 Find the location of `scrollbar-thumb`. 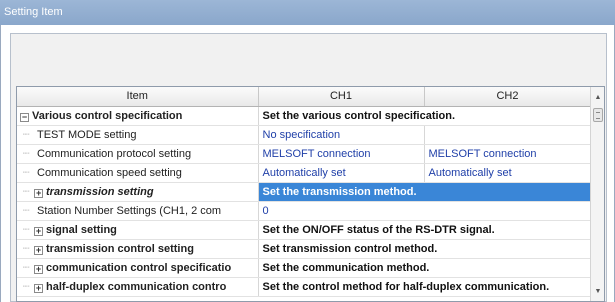

scrollbar-thumb is located at coordinates (598, 115).